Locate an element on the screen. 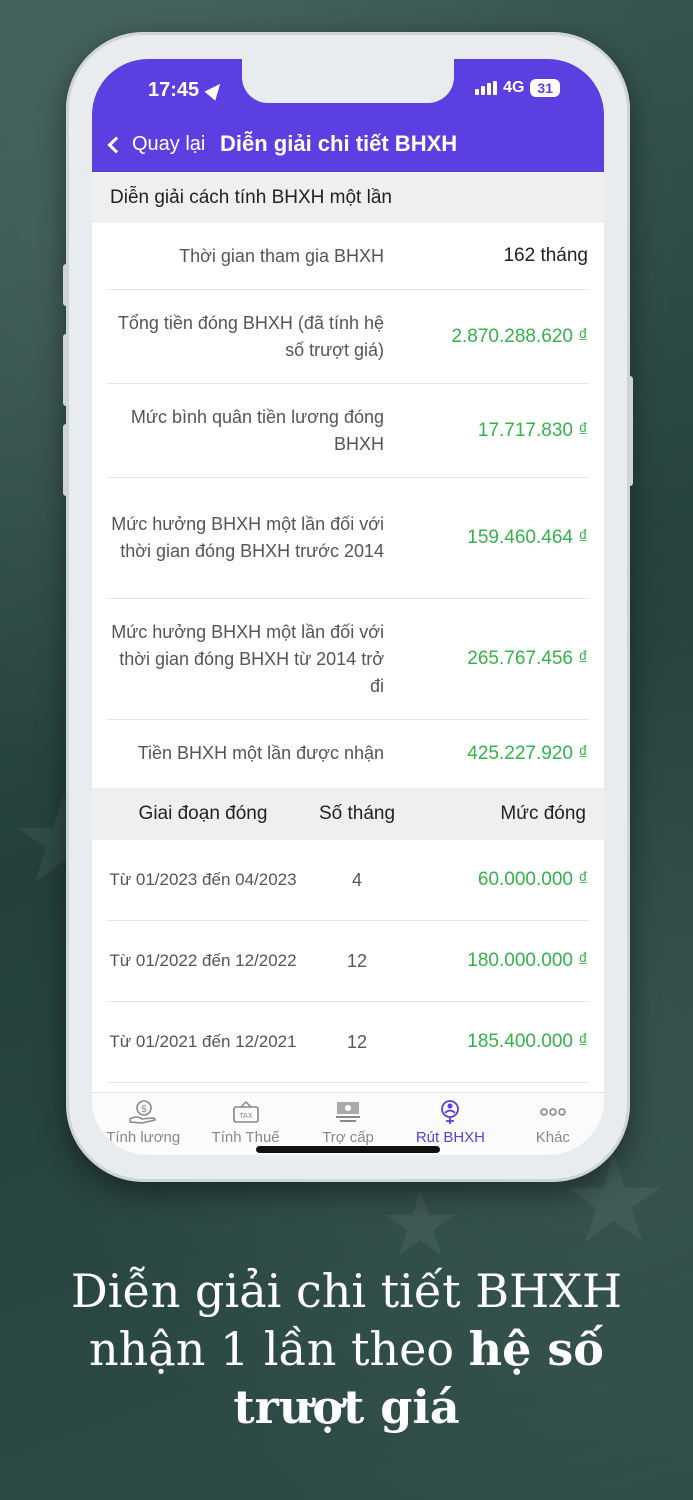 The width and height of the screenshot is (693, 1500). insurance-icon is located at coordinates (450, 1112).